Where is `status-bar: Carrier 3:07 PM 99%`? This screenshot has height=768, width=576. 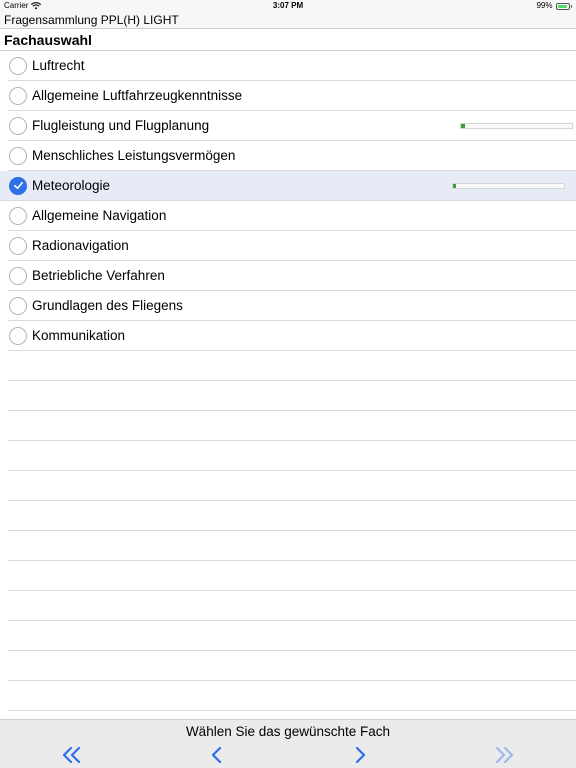 status-bar: Carrier 3:07 PM 99% is located at coordinates (288, 6).